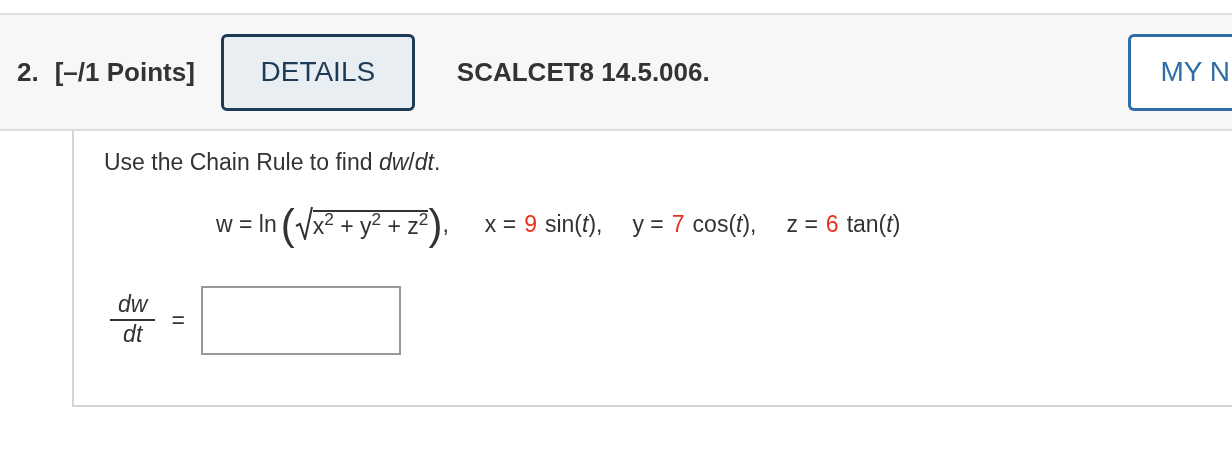 This screenshot has height=460, width=1232. Describe the element at coordinates (832, 225) in the screenshot. I see `coefficient: 6` at that location.